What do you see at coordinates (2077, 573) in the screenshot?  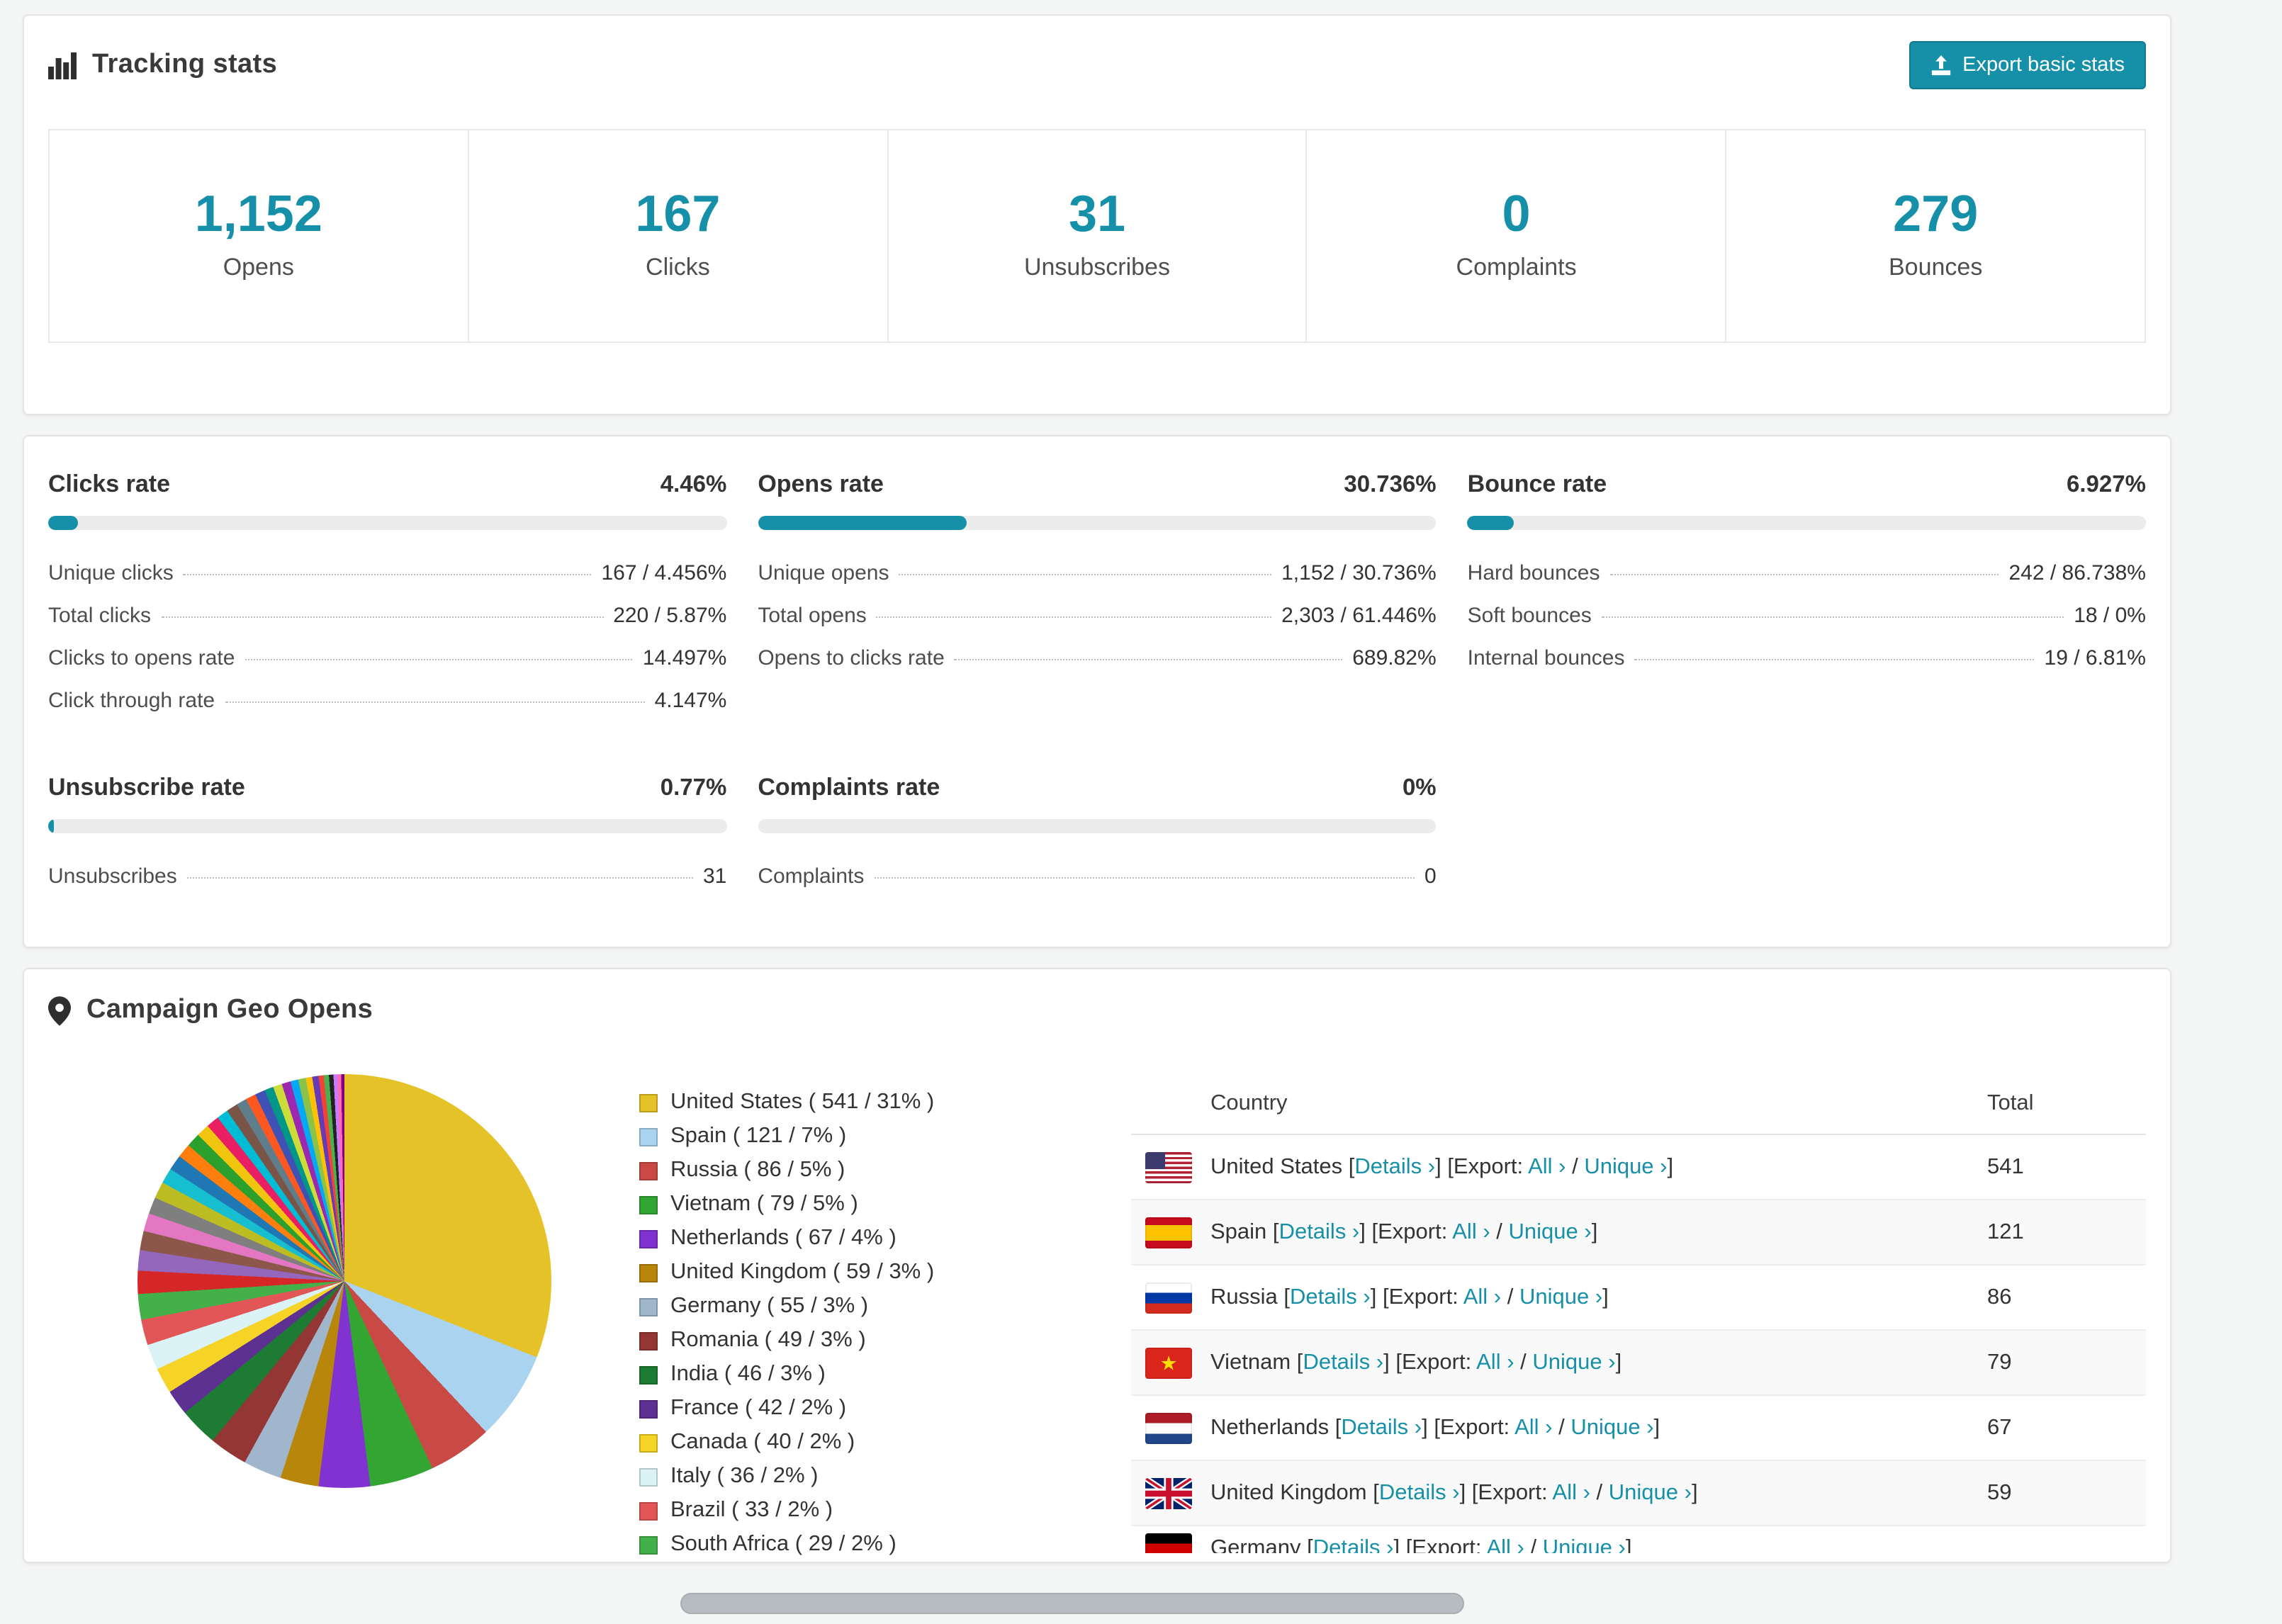 I see `rate-stat-value: 242 / 86.738%` at bounding box center [2077, 573].